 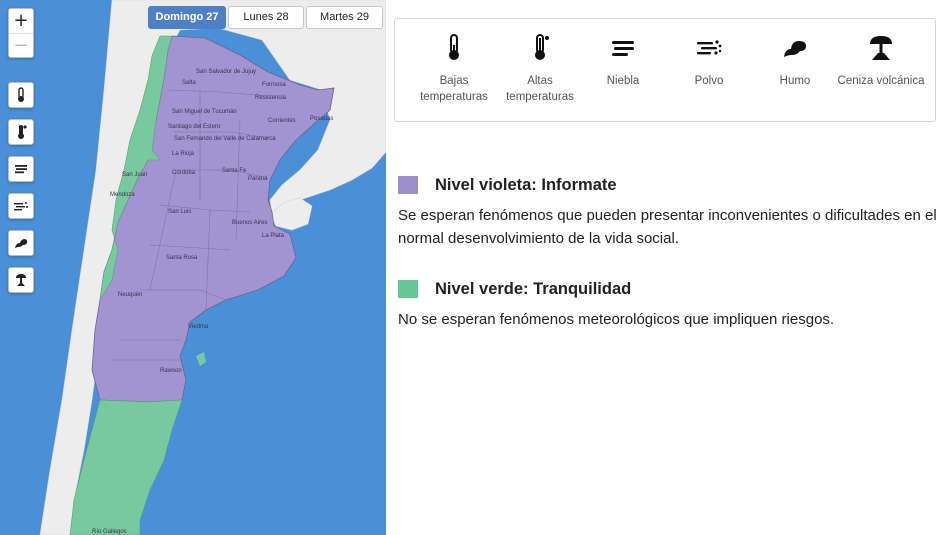 I want to click on layer-button-bajas-temperaturas, so click(x=21, y=95).